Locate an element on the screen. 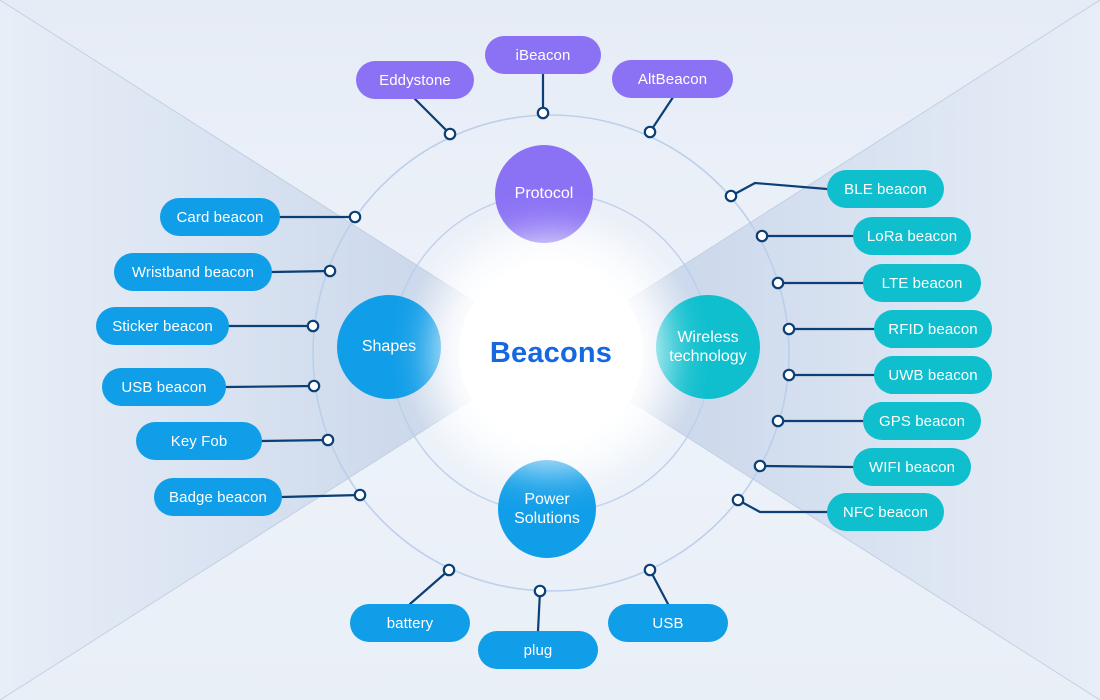  core-node: Beacons is located at coordinates (551, 353).